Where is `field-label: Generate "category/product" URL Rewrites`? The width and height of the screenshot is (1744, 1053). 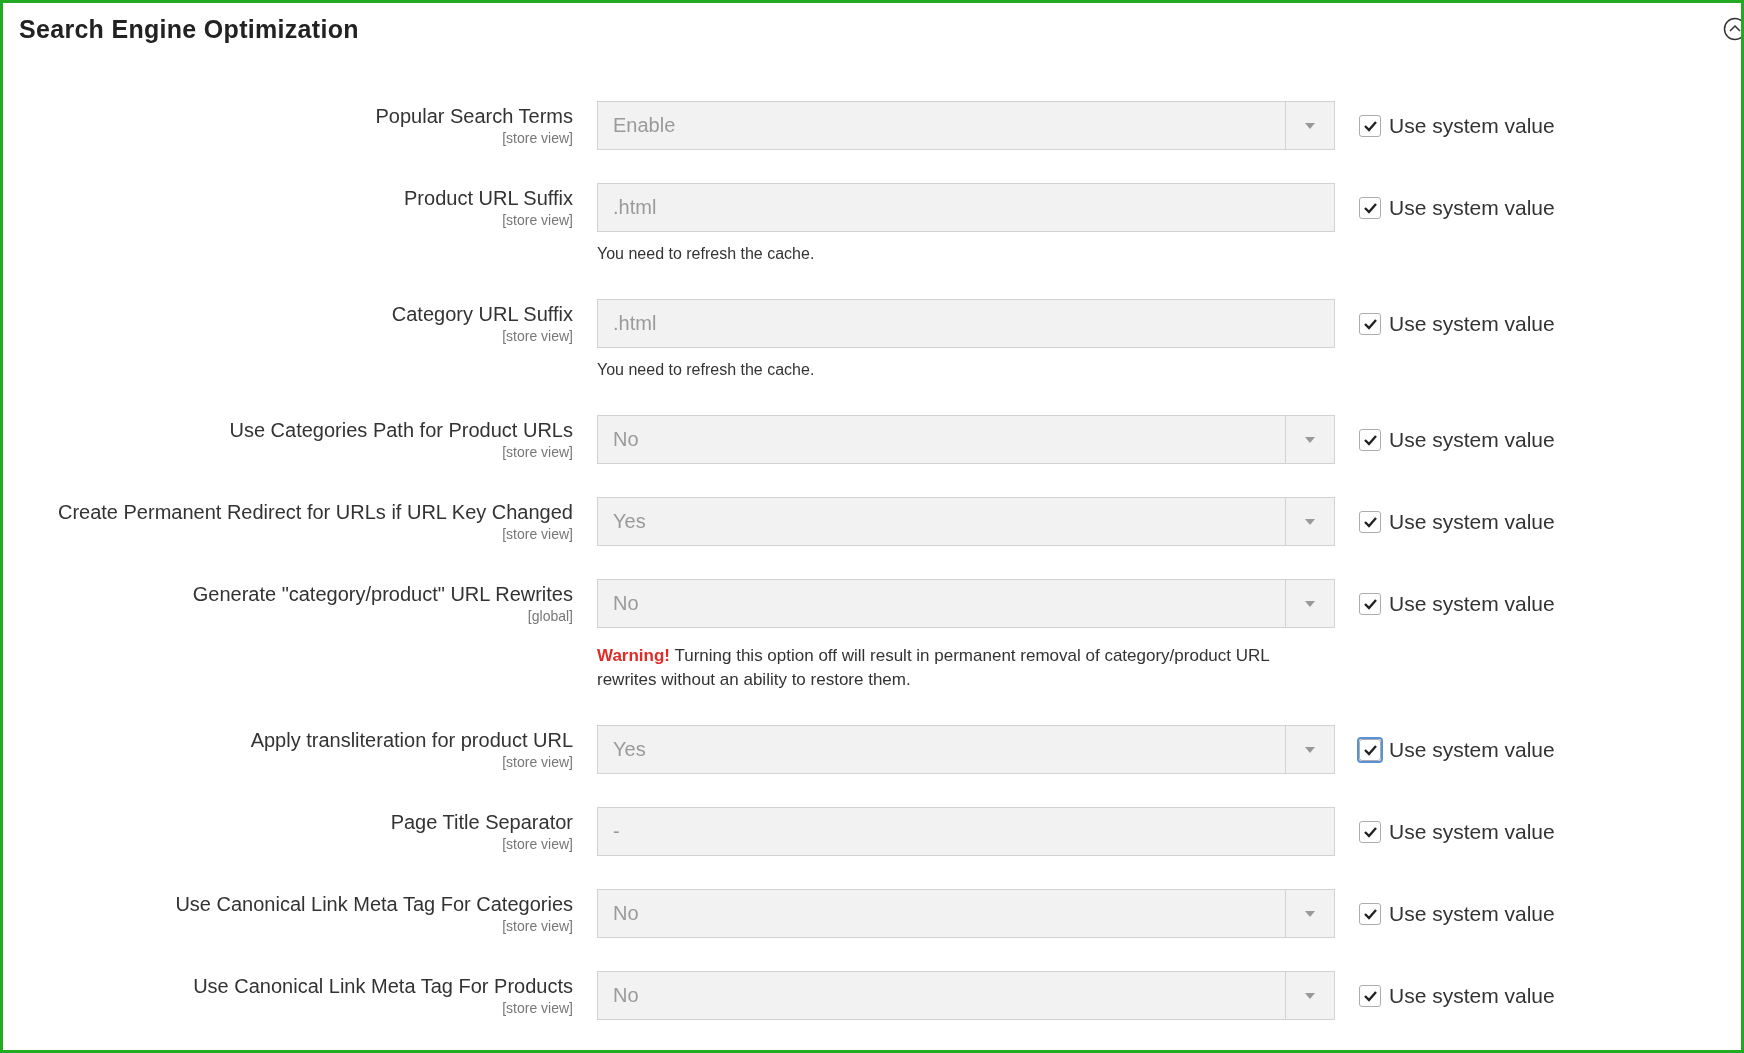
field-label: Generate "category/product" URL Rewrites is located at coordinates (382, 594).